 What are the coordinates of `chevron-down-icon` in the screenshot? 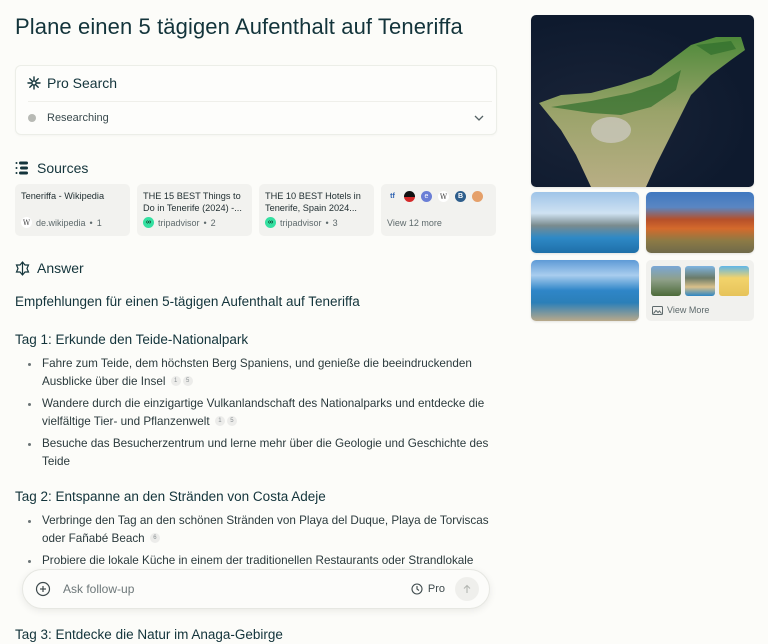 It's located at (479, 118).